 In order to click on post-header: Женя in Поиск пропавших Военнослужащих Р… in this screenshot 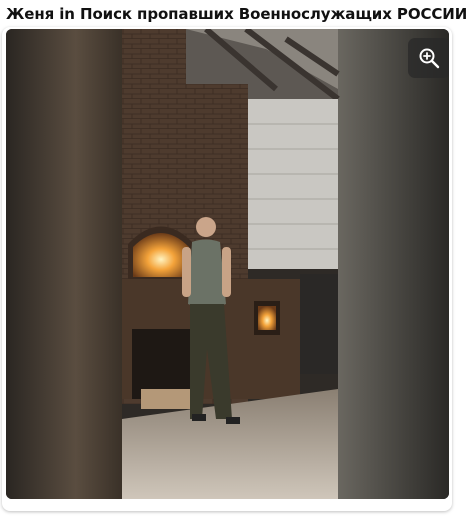, I will do `click(237, 14)`.